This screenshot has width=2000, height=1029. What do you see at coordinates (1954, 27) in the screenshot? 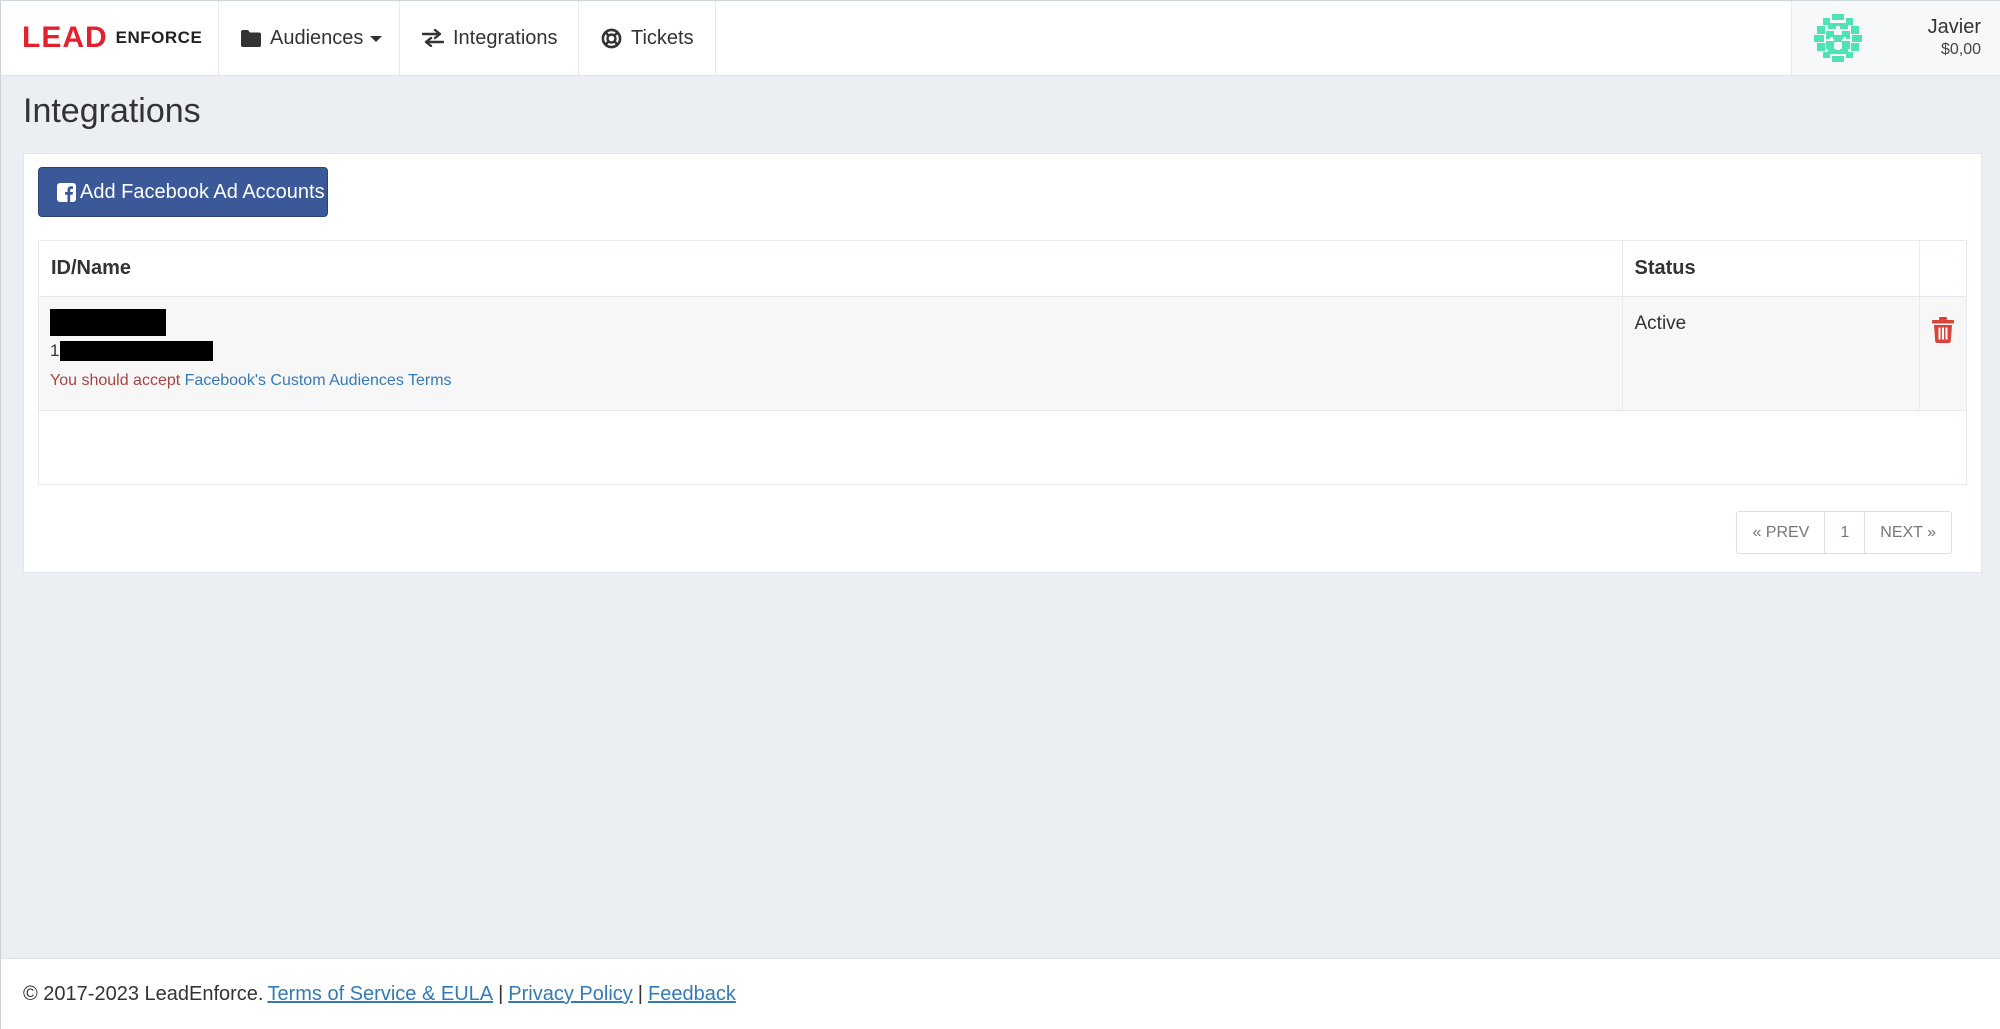
I see `user-name: Javier` at bounding box center [1954, 27].